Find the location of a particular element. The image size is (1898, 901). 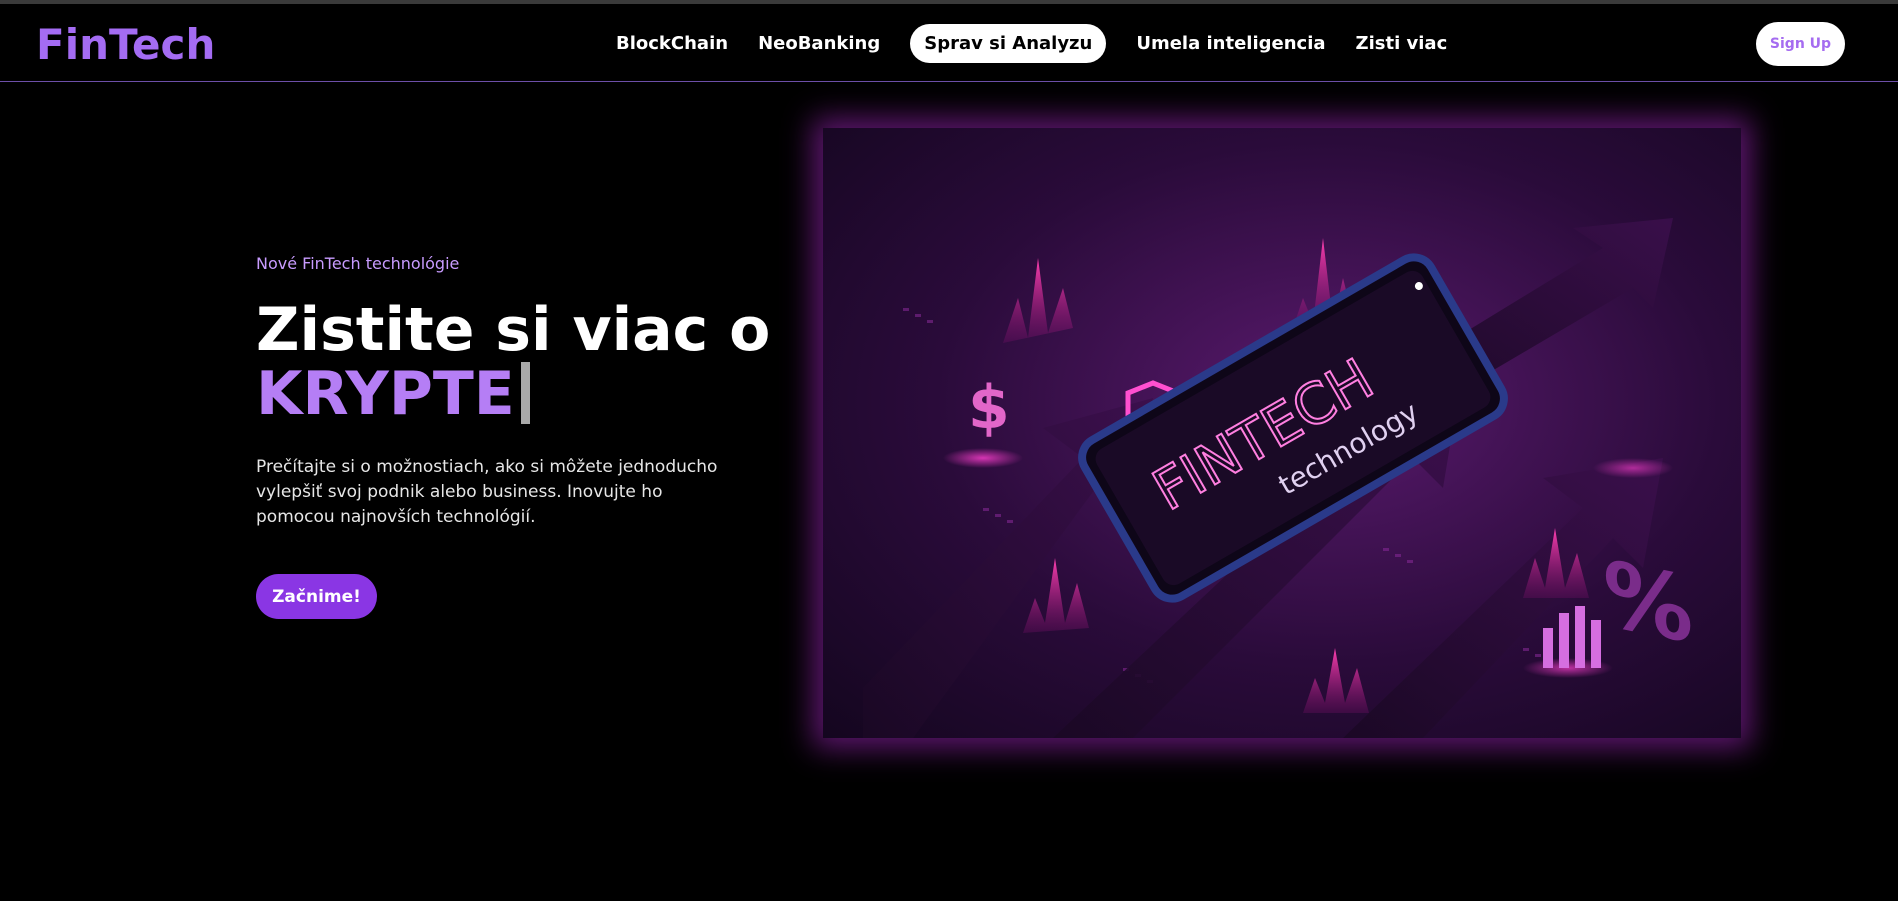

dollar-icon: $ is located at coordinates (983, 420).